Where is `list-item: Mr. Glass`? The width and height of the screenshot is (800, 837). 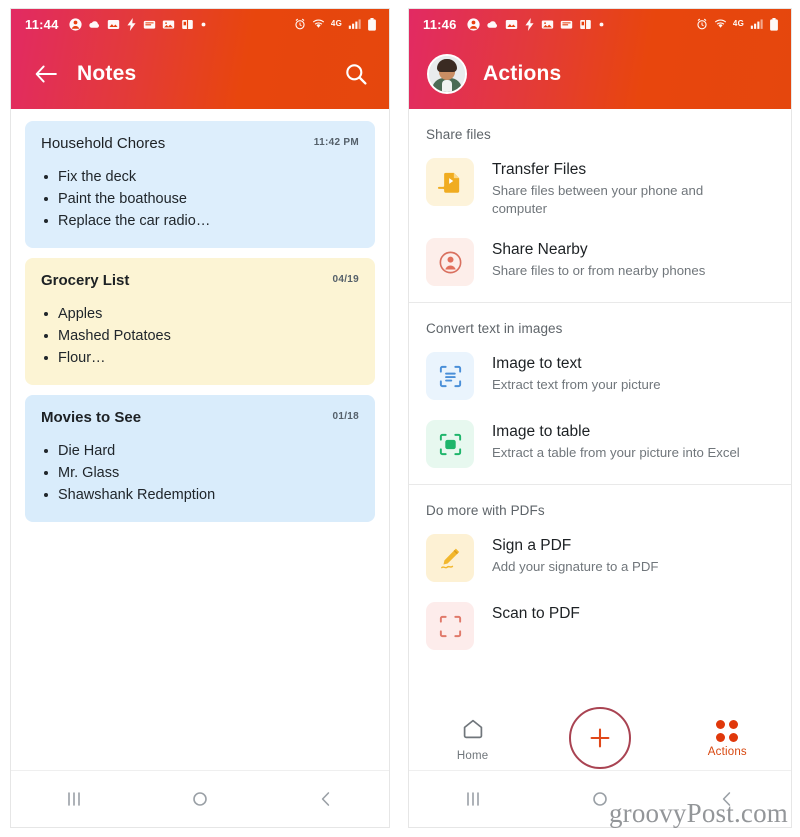
list-item: Mr. Glass is located at coordinates (200, 473).